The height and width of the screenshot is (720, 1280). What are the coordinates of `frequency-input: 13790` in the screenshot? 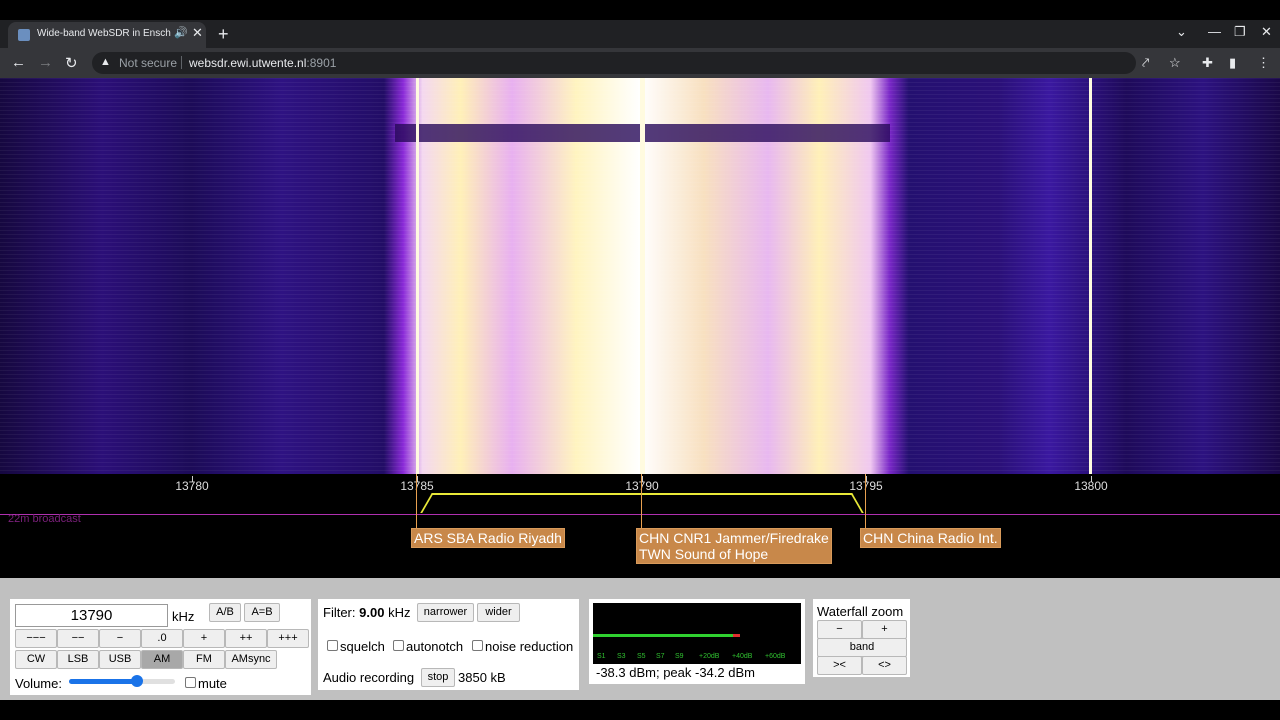 It's located at (91, 615).